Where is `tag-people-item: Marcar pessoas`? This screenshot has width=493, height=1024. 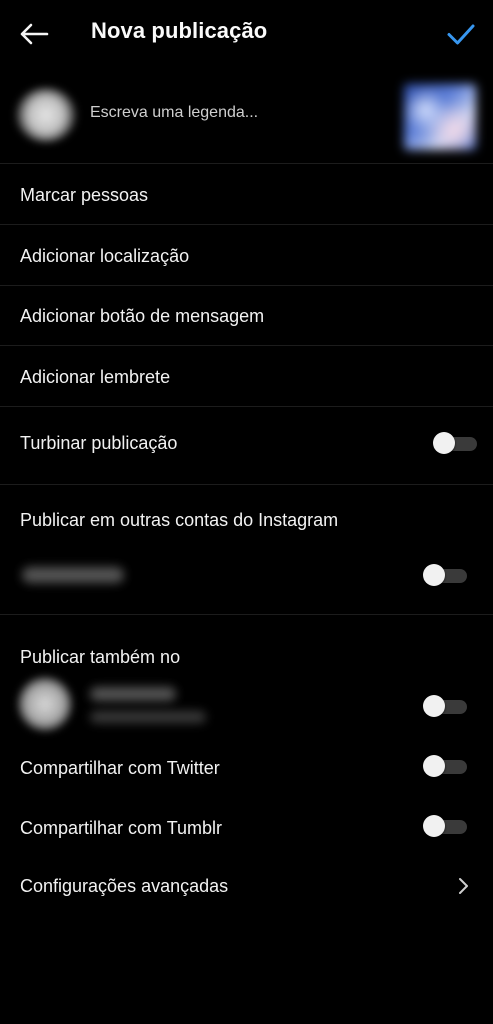 tag-people-item: Marcar pessoas is located at coordinates (246, 195).